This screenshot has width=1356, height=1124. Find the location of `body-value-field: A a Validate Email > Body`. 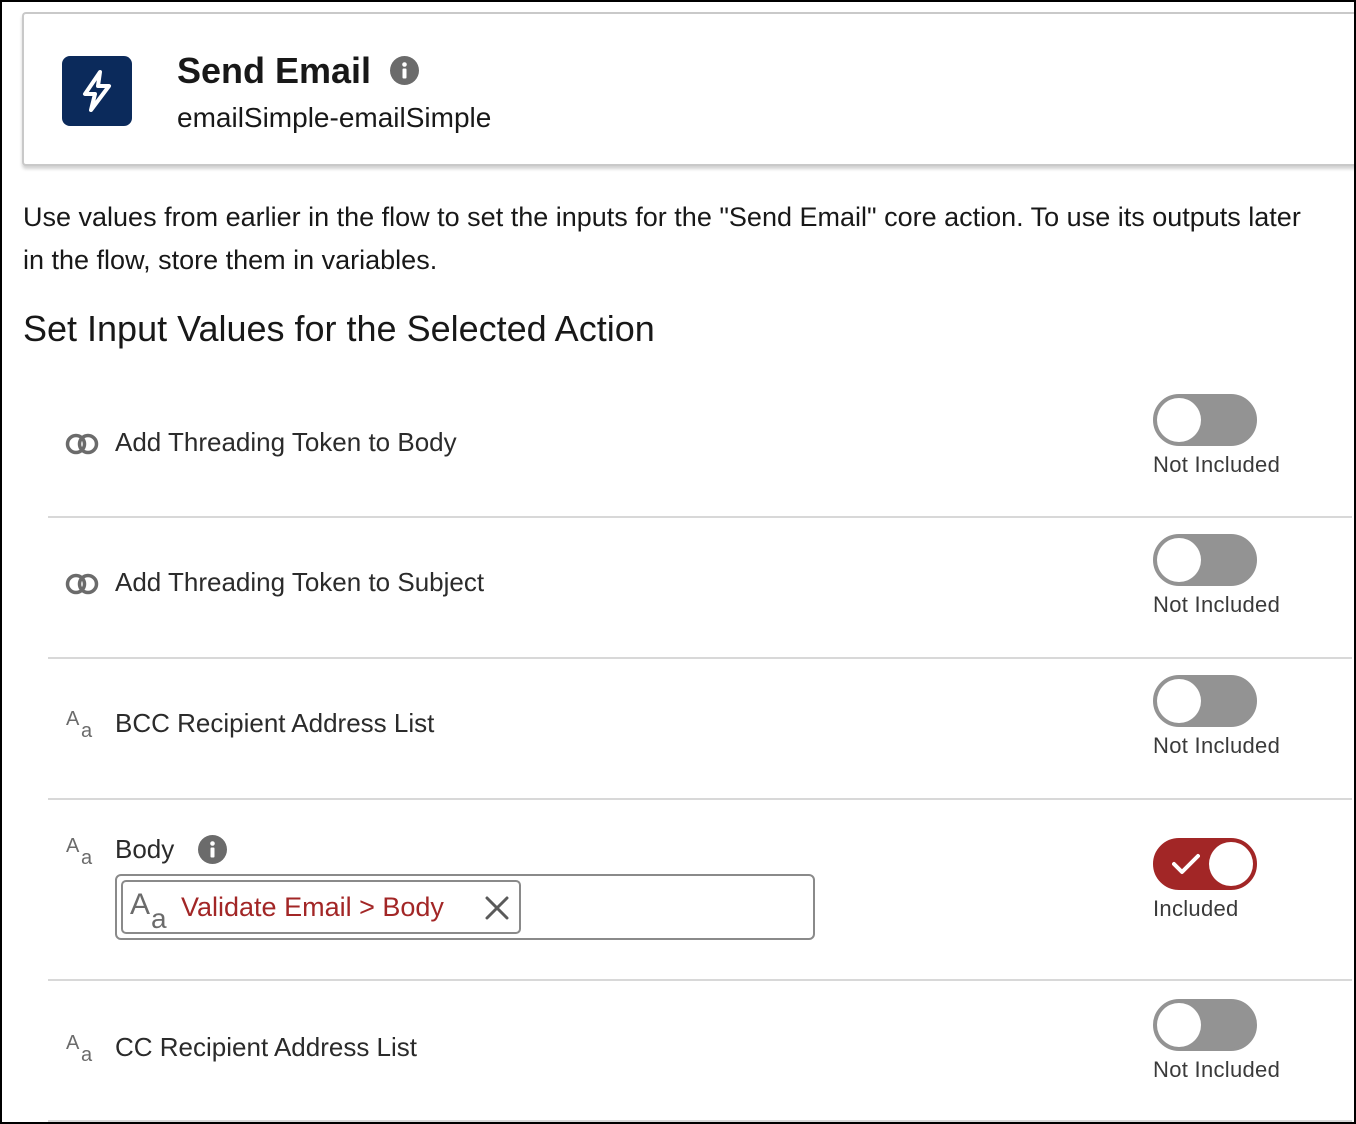

body-value-field: A a Validate Email > Body is located at coordinates (465, 907).